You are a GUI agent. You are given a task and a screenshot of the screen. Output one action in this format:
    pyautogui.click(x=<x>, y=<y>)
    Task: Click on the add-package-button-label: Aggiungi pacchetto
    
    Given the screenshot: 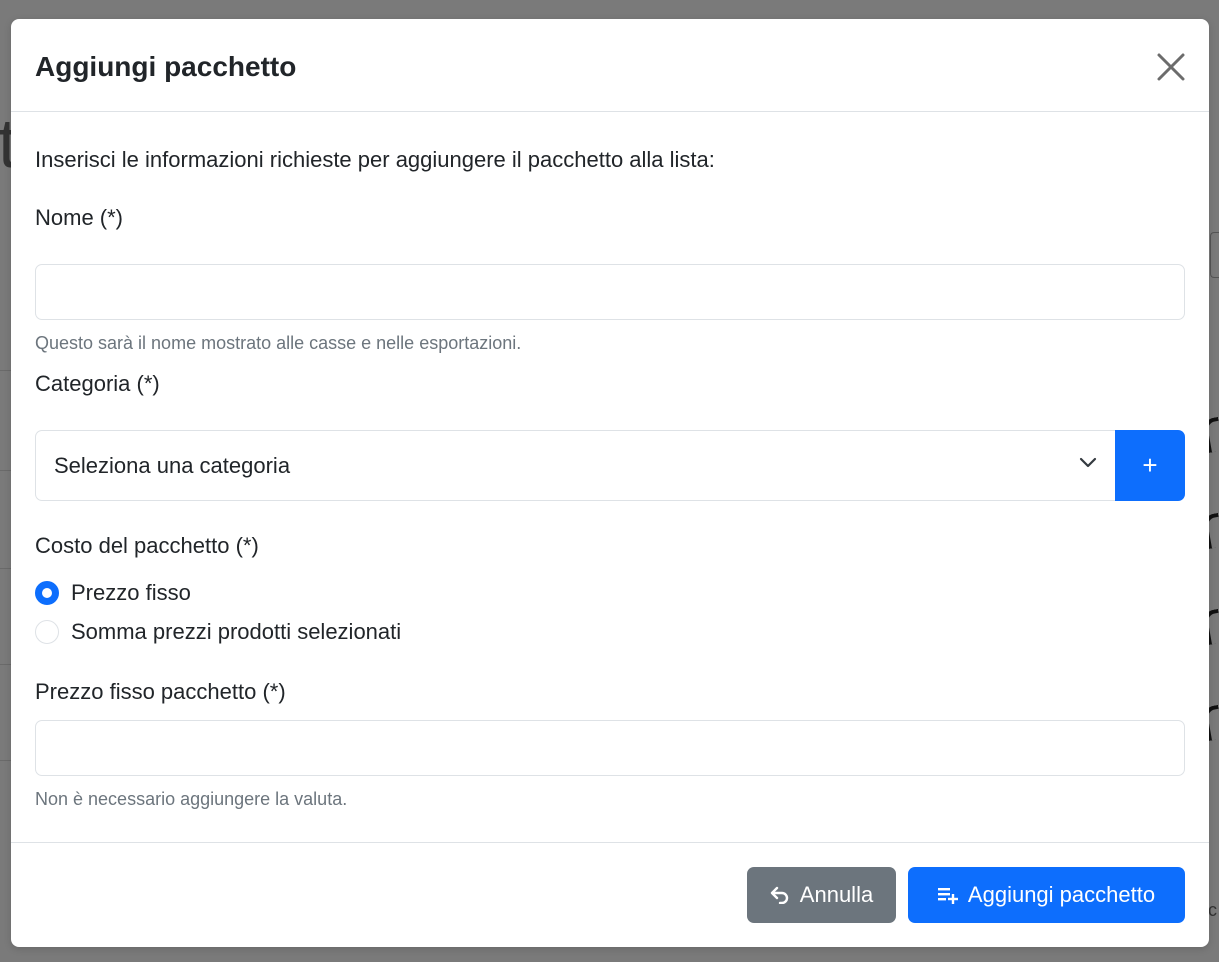 What is the action you would take?
    pyautogui.click(x=1061, y=894)
    